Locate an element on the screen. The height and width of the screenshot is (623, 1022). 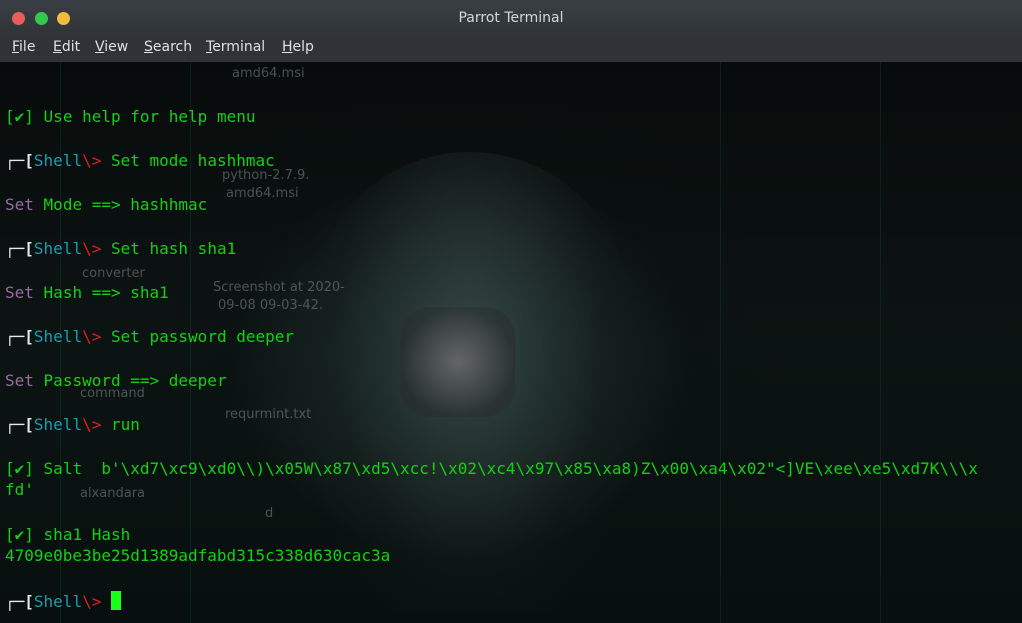
menu-bar: File Edit View Search Terminal Help is located at coordinates (511, 50).